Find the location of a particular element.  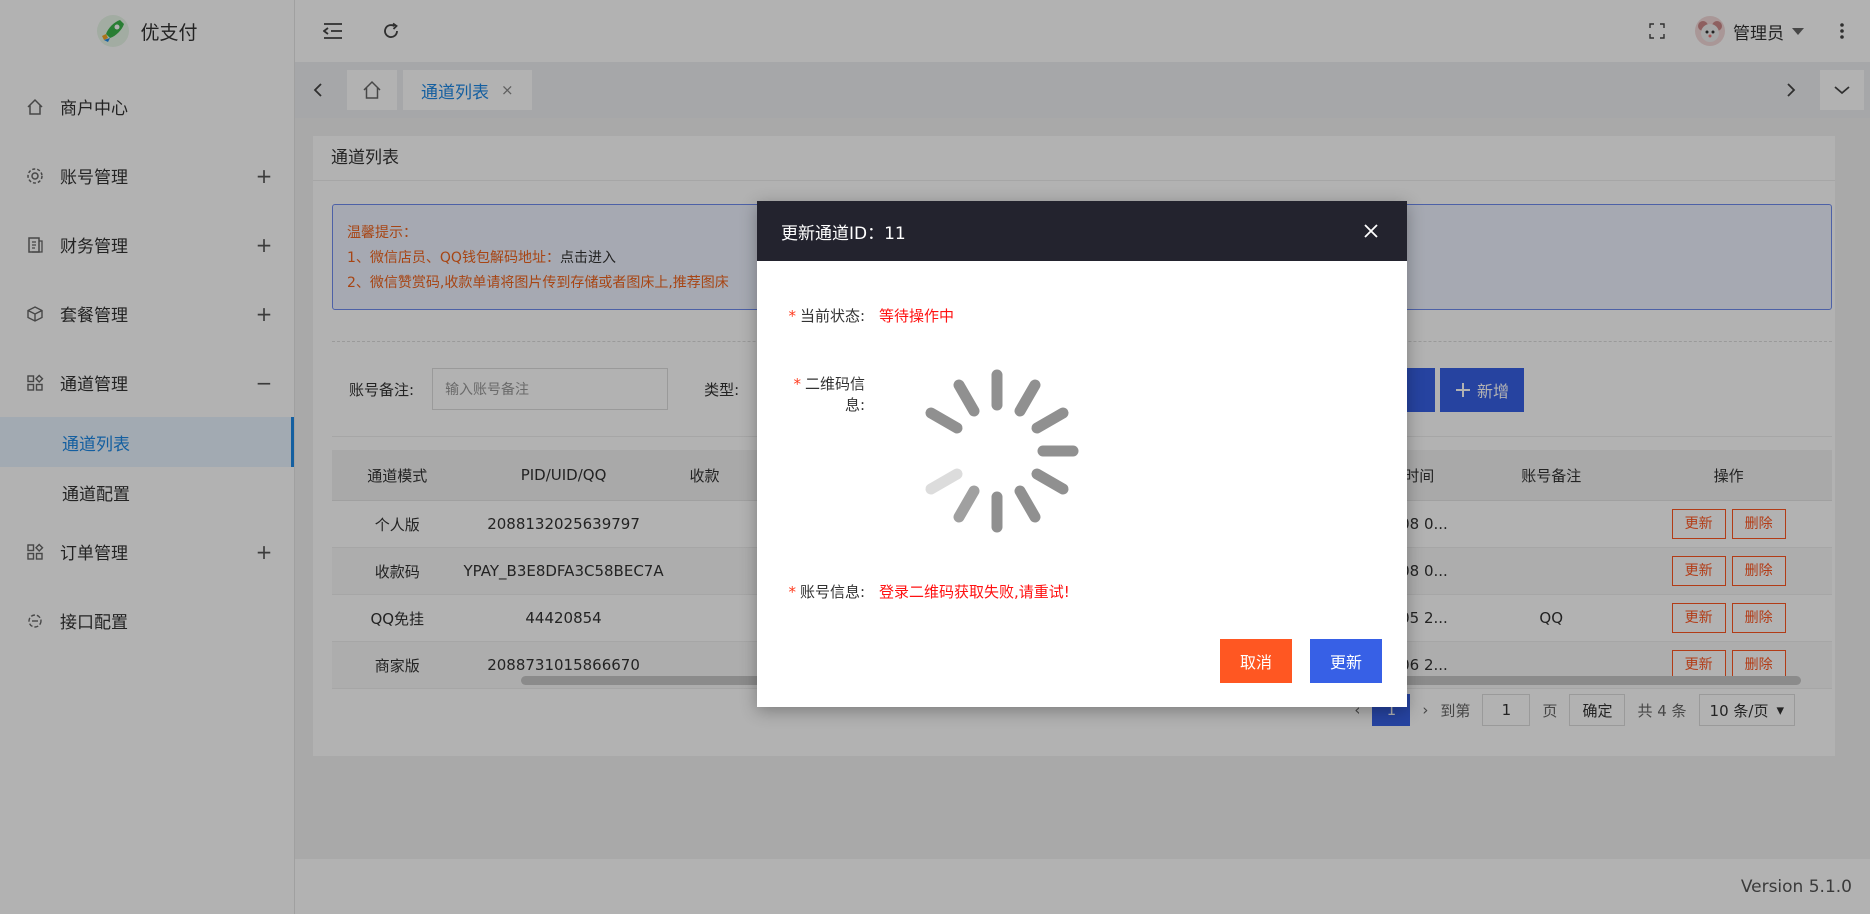

close-icon is located at coordinates (1371, 231).